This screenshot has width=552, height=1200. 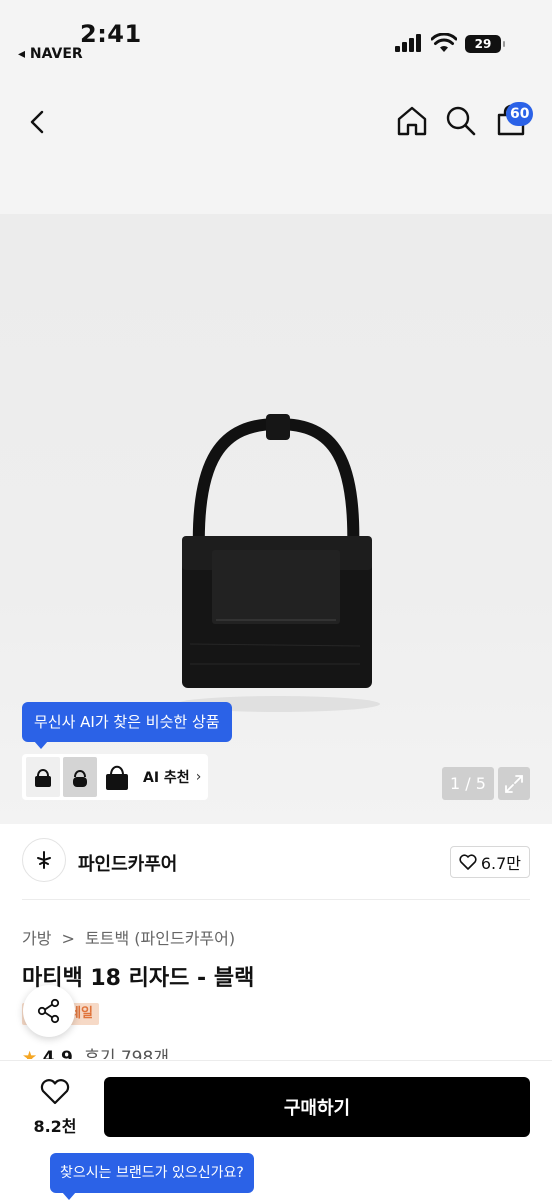 What do you see at coordinates (520, 114) in the screenshot?
I see `cart-count-badge: 60` at bounding box center [520, 114].